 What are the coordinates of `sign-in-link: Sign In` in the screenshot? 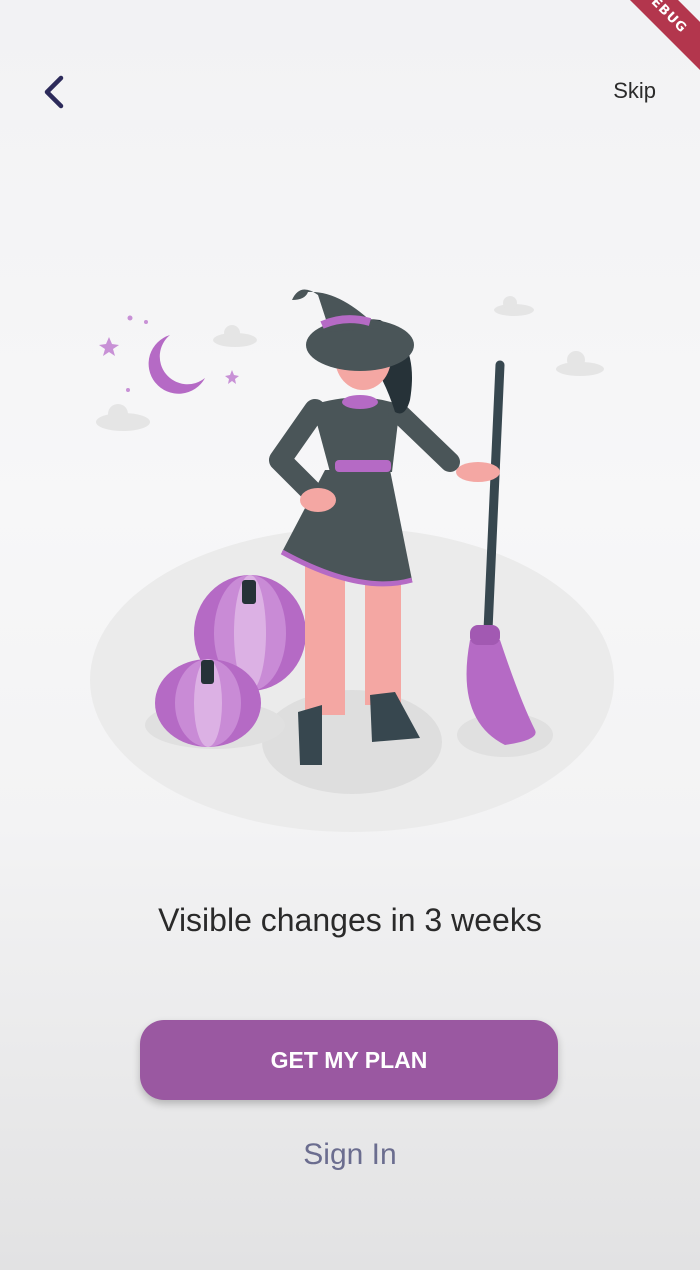 It's located at (350, 1155).